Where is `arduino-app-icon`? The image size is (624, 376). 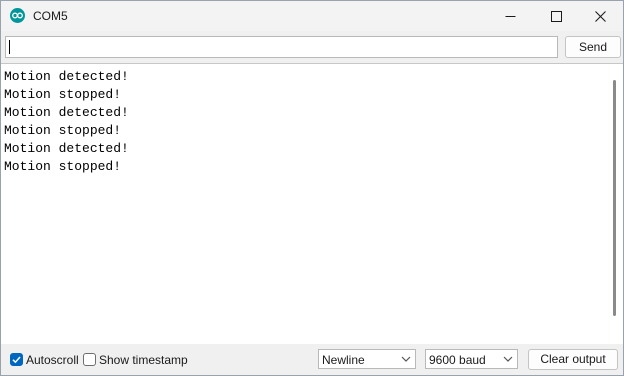 arduino-app-icon is located at coordinates (17, 15).